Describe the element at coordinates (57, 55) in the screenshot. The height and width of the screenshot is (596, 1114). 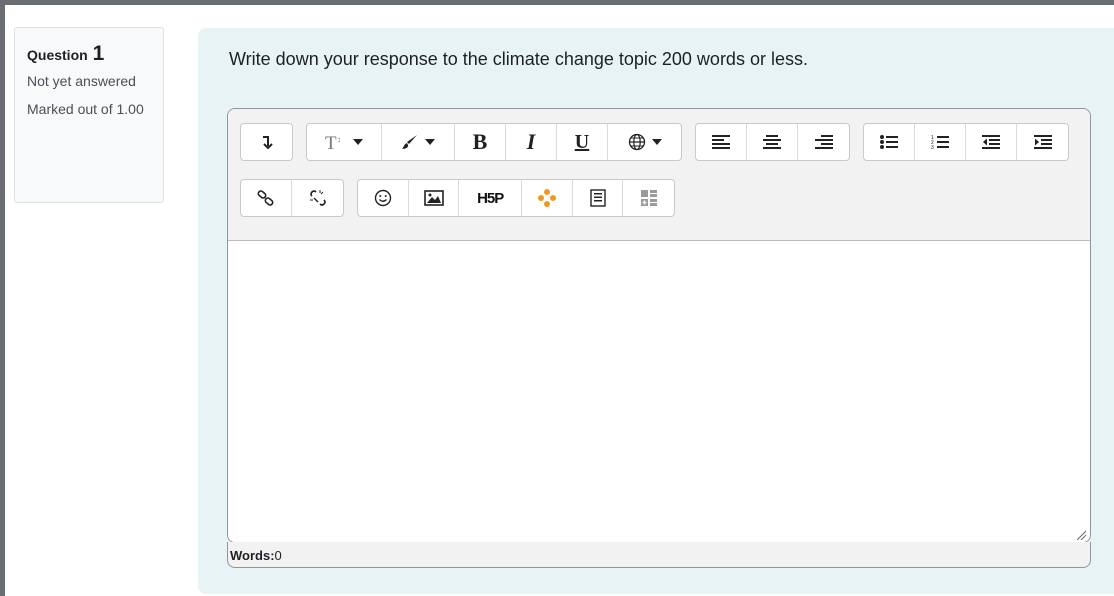
I see `question-label: Question` at that location.